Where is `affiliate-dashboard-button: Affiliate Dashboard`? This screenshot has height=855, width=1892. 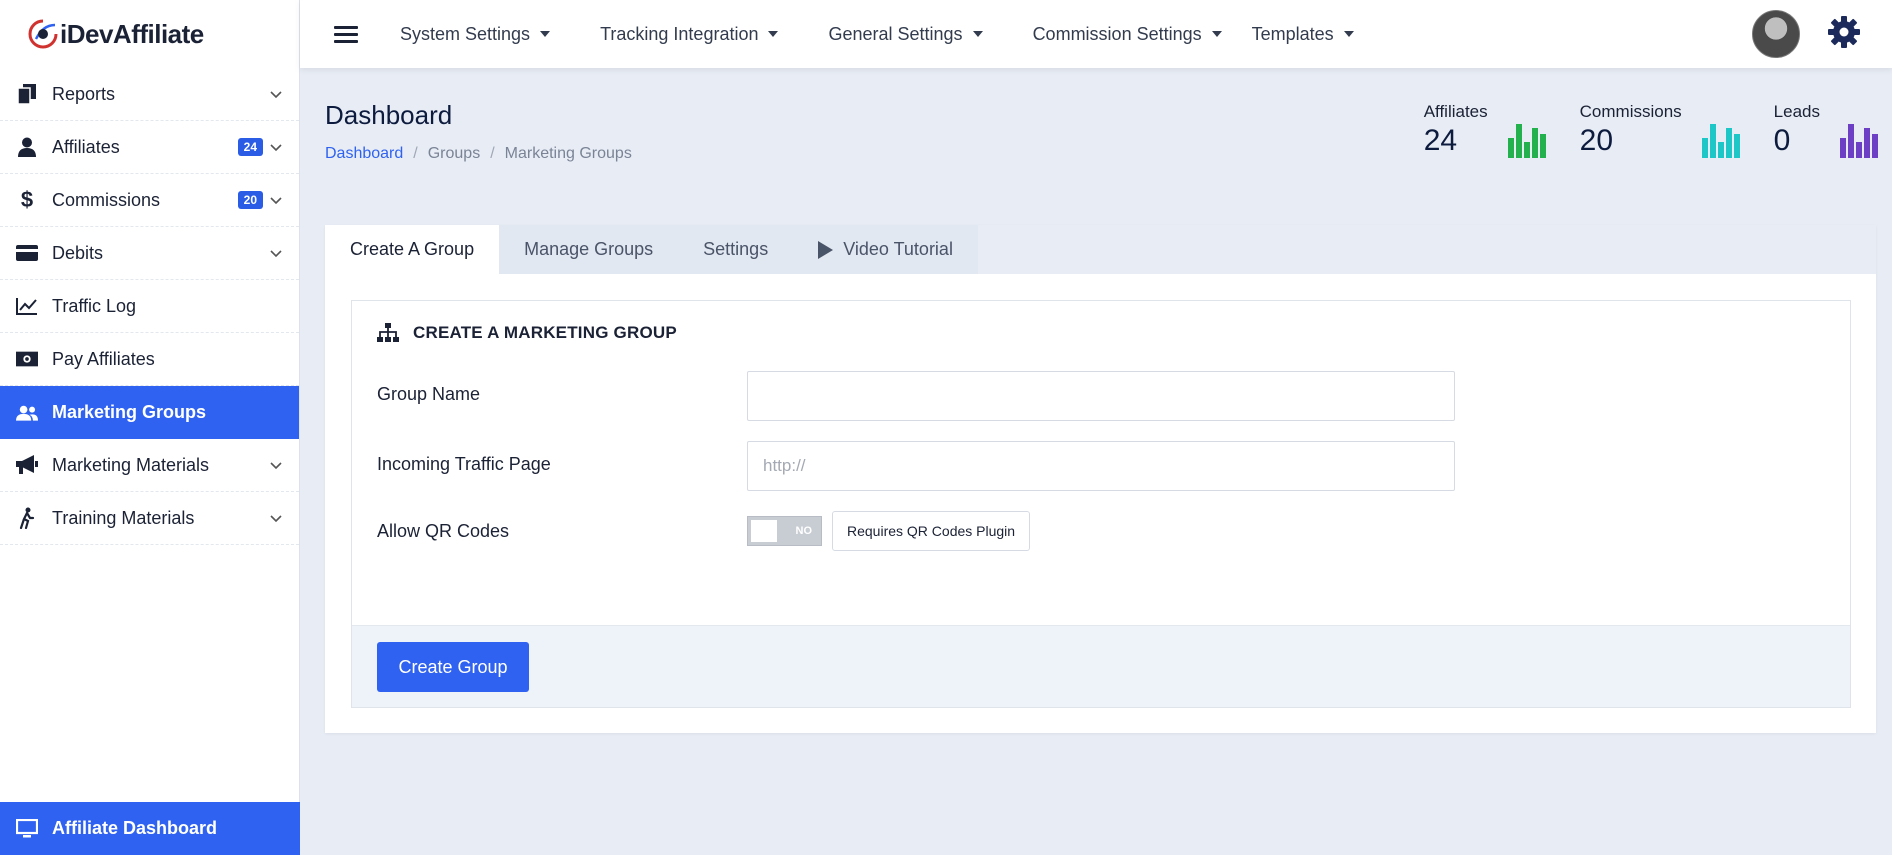
affiliate-dashboard-button: Affiliate Dashboard is located at coordinates (150, 828).